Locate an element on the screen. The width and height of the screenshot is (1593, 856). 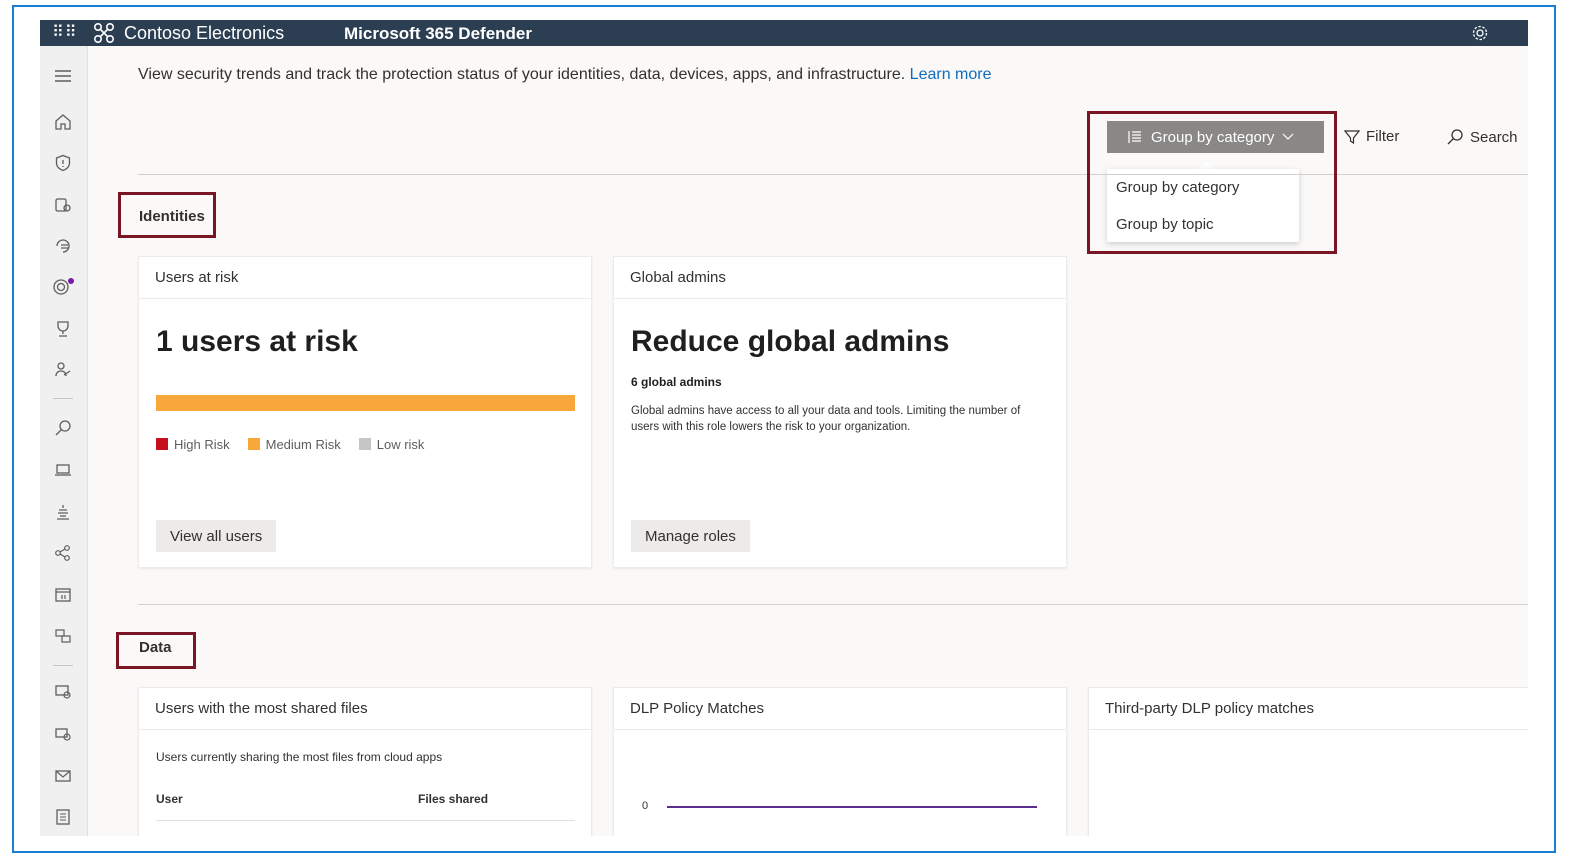
global-admins-headline: Reduce global admins is located at coordinates (790, 341).